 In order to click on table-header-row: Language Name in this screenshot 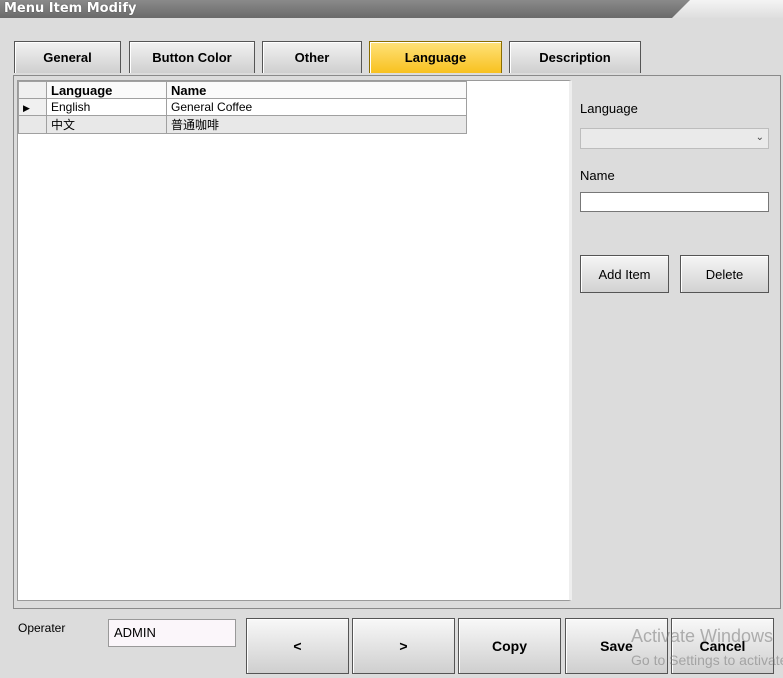, I will do `click(242, 90)`.